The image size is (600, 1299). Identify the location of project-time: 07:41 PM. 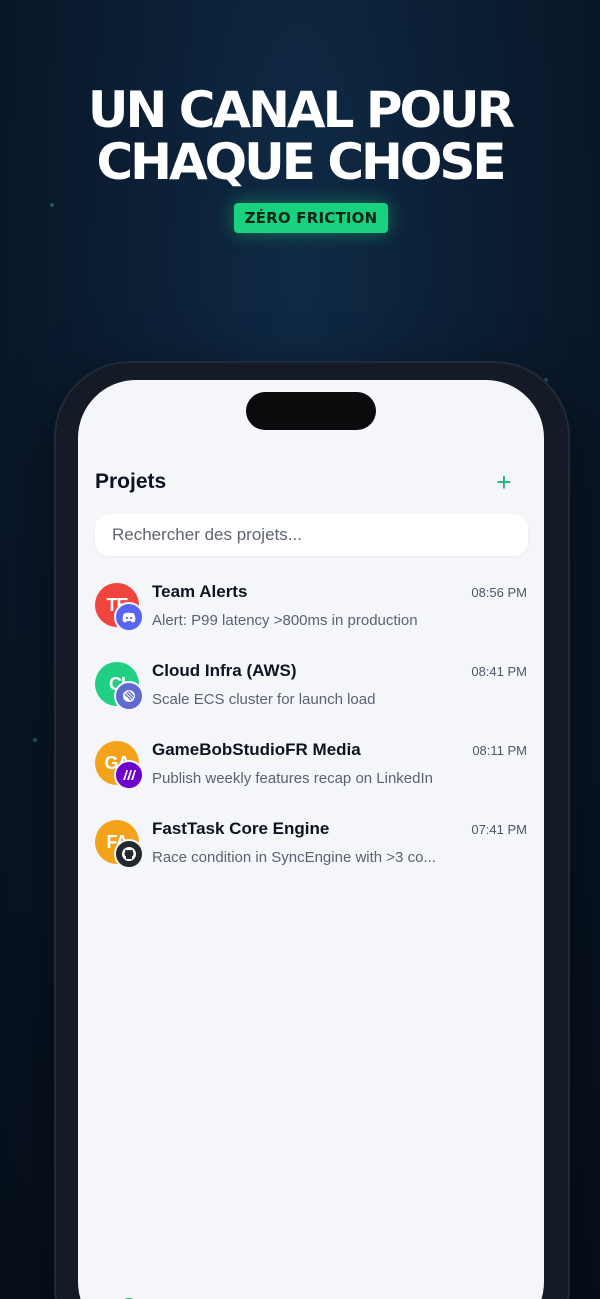
(499, 829).